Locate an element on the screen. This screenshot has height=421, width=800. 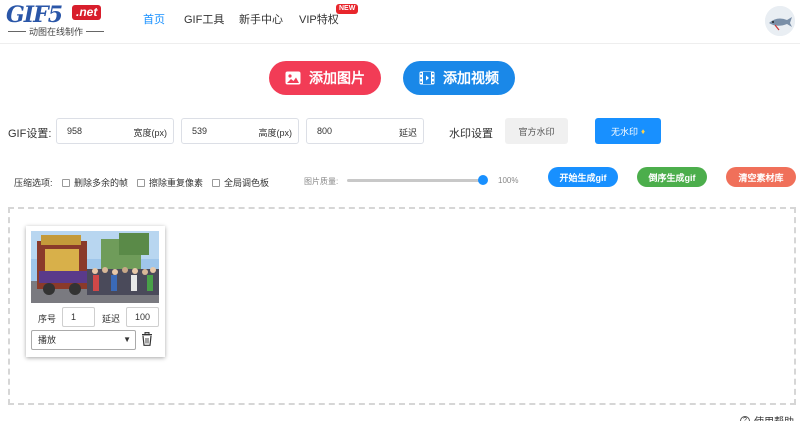
top-header: GIF5 .net 动图在线制作 首页 GIF工具 新手中心 VIP特权 NEW is located at coordinates (400, 22).